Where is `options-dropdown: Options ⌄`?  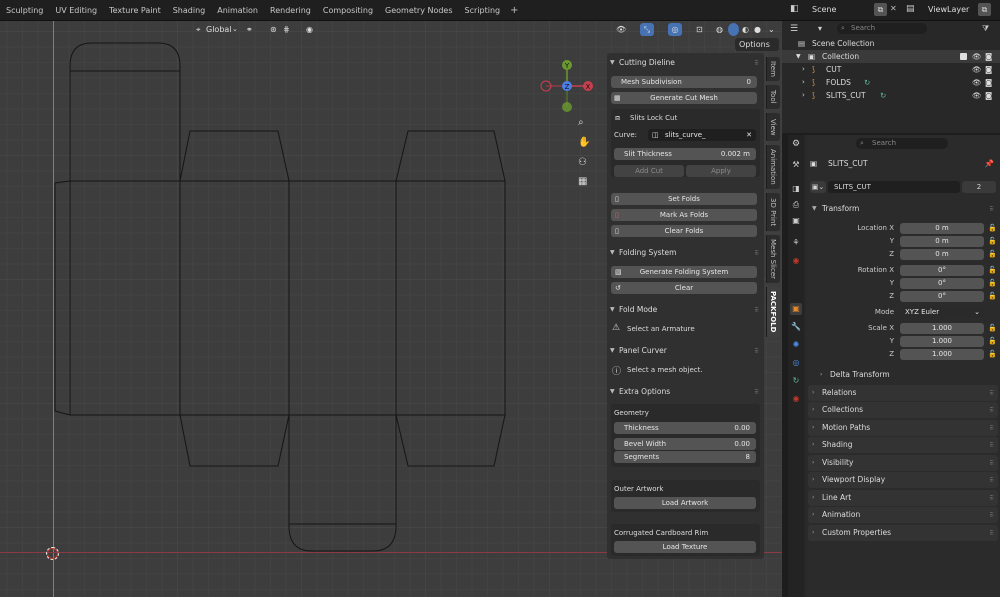
options-dropdown: Options ⌄ is located at coordinates (757, 50).